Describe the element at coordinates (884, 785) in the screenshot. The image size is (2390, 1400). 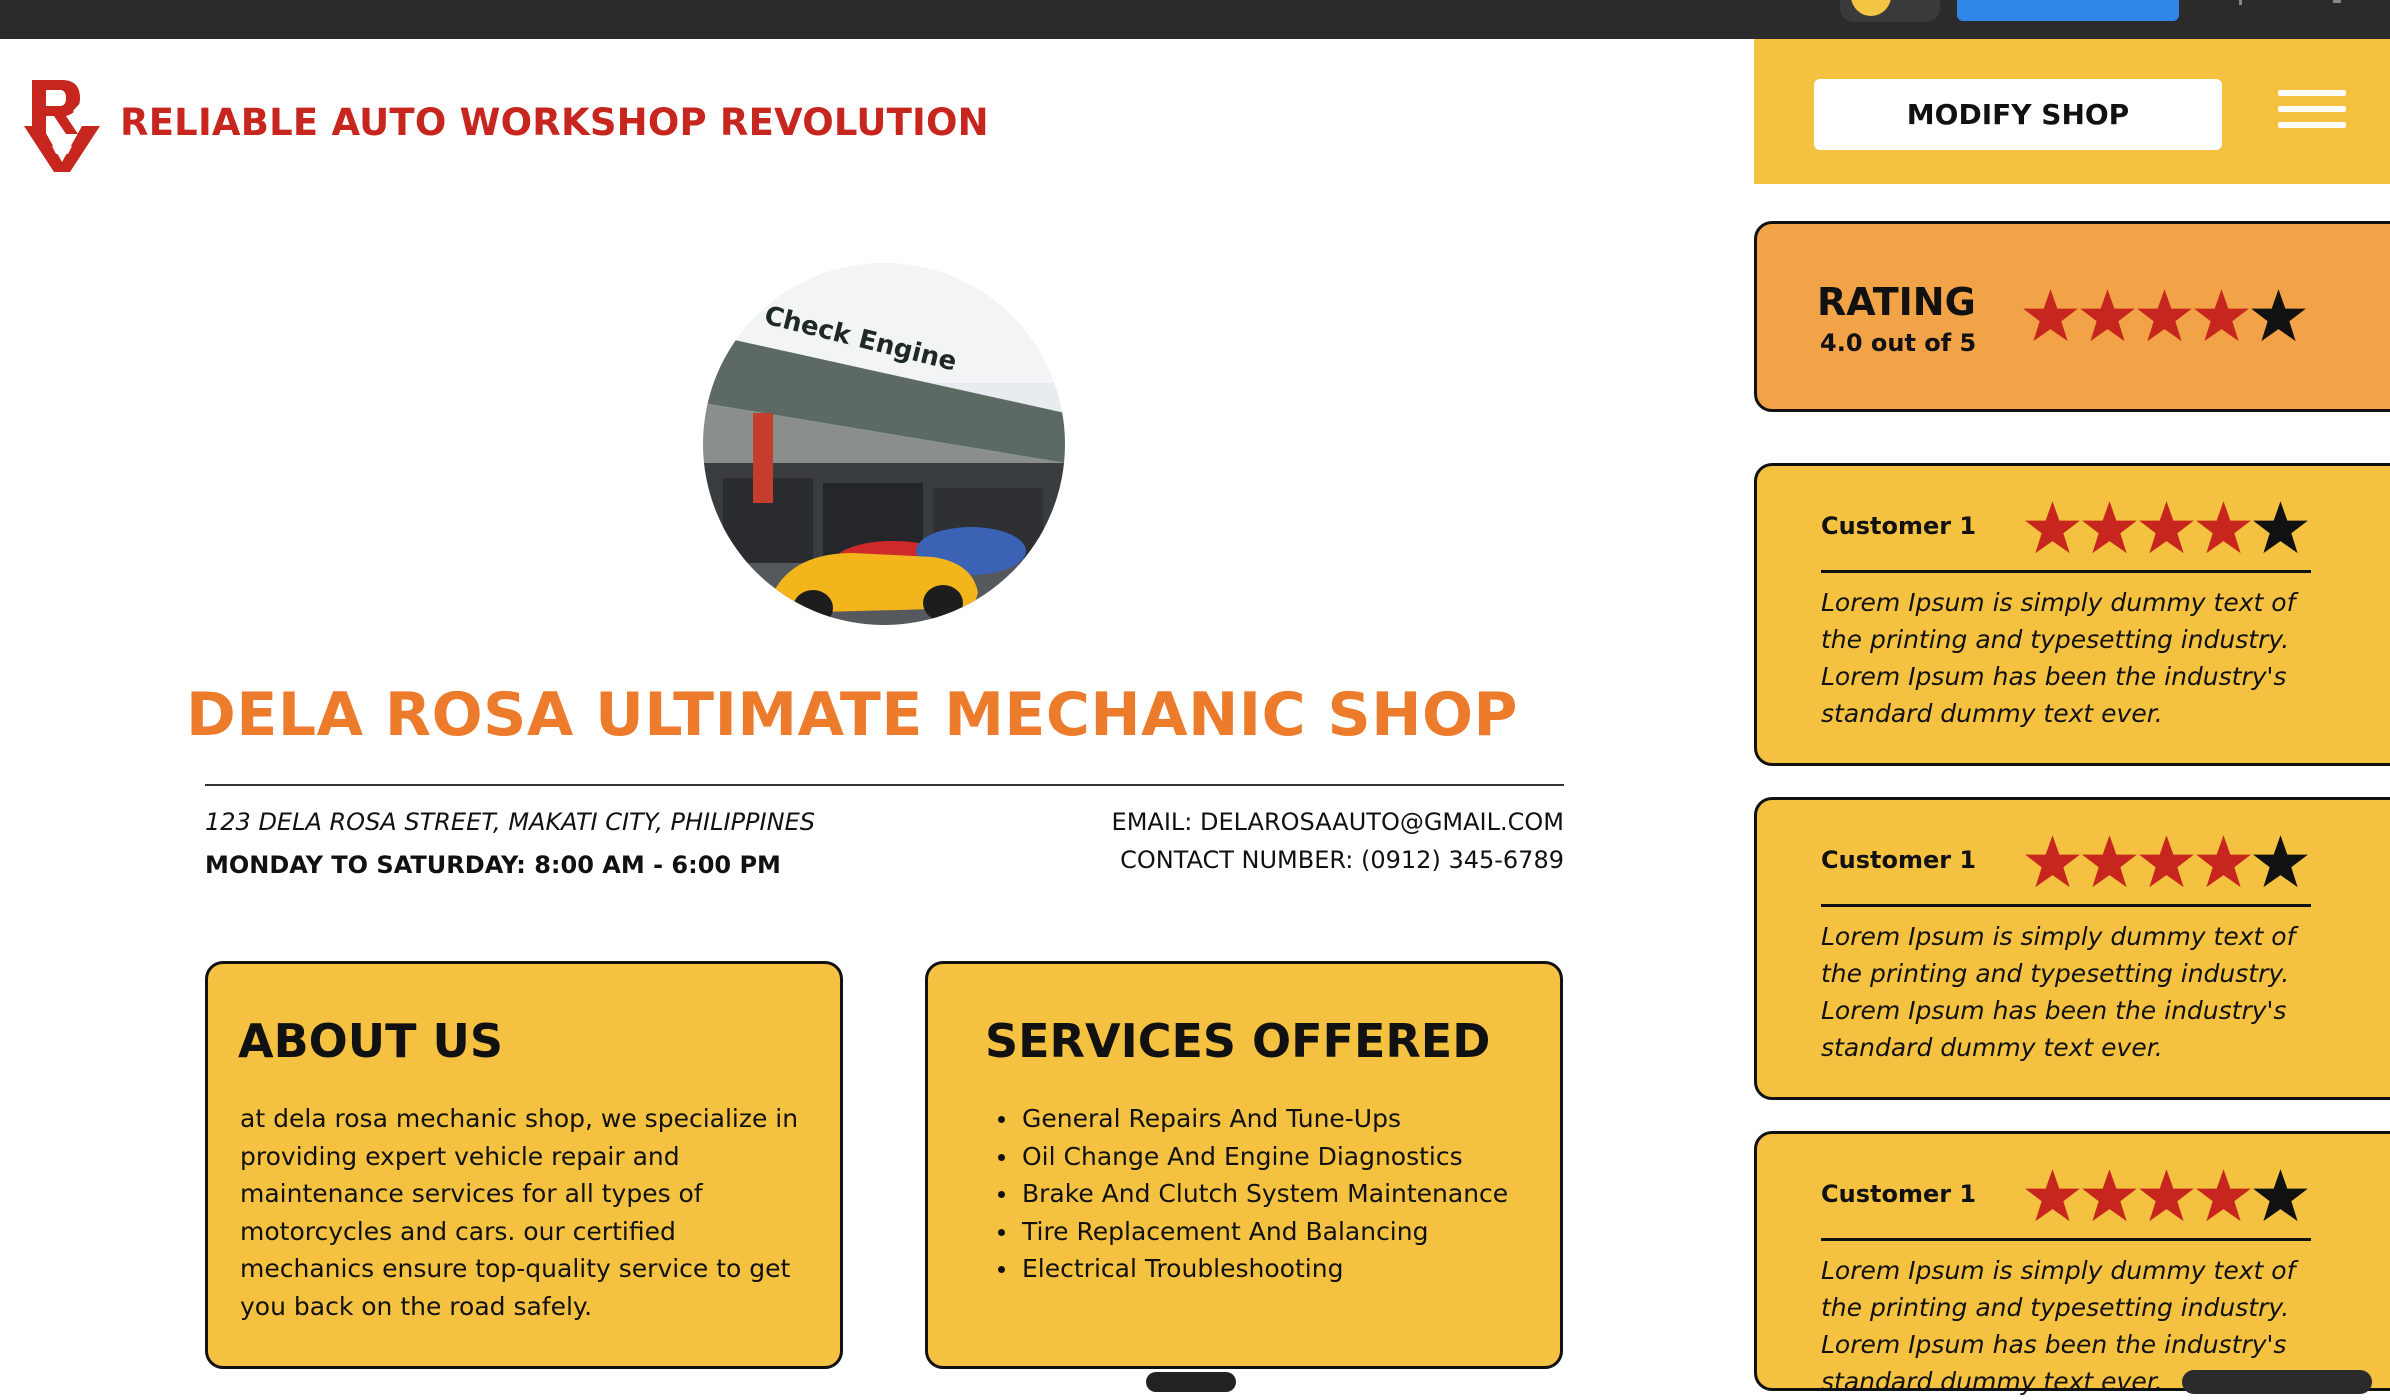
I see `divider` at that location.